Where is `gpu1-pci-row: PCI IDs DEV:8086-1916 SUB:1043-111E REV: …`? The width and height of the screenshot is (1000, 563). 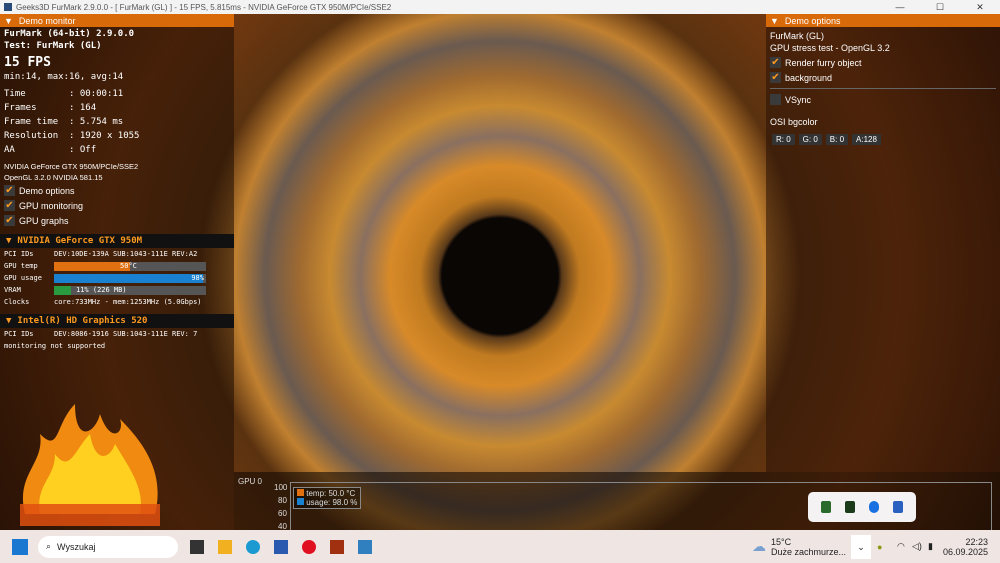
gpu1-pci-row: PCI IDs DEV:8086-1916 SUB:1043-111E REV: … is located at coordinates (117, 334).